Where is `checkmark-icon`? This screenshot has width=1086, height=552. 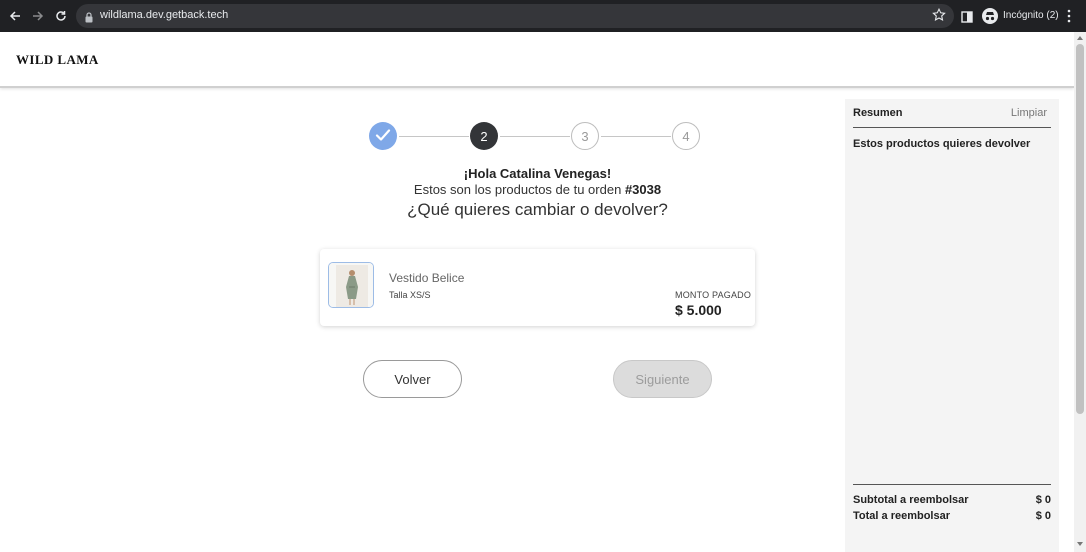 checkmark-icon is located at coordinates (383, 136).